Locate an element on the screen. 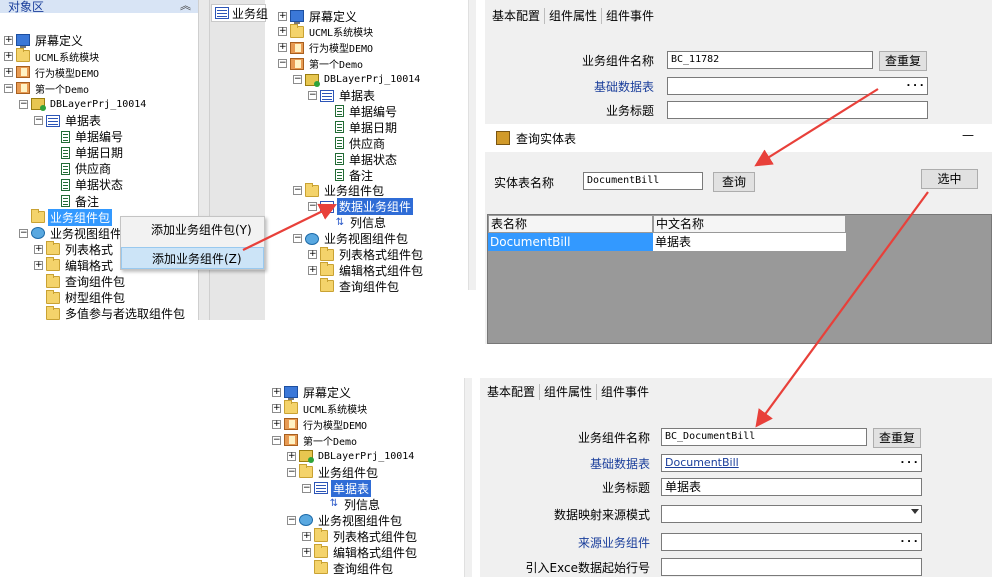  arrow-field-to-dialog is located at coordinates (816, 127).